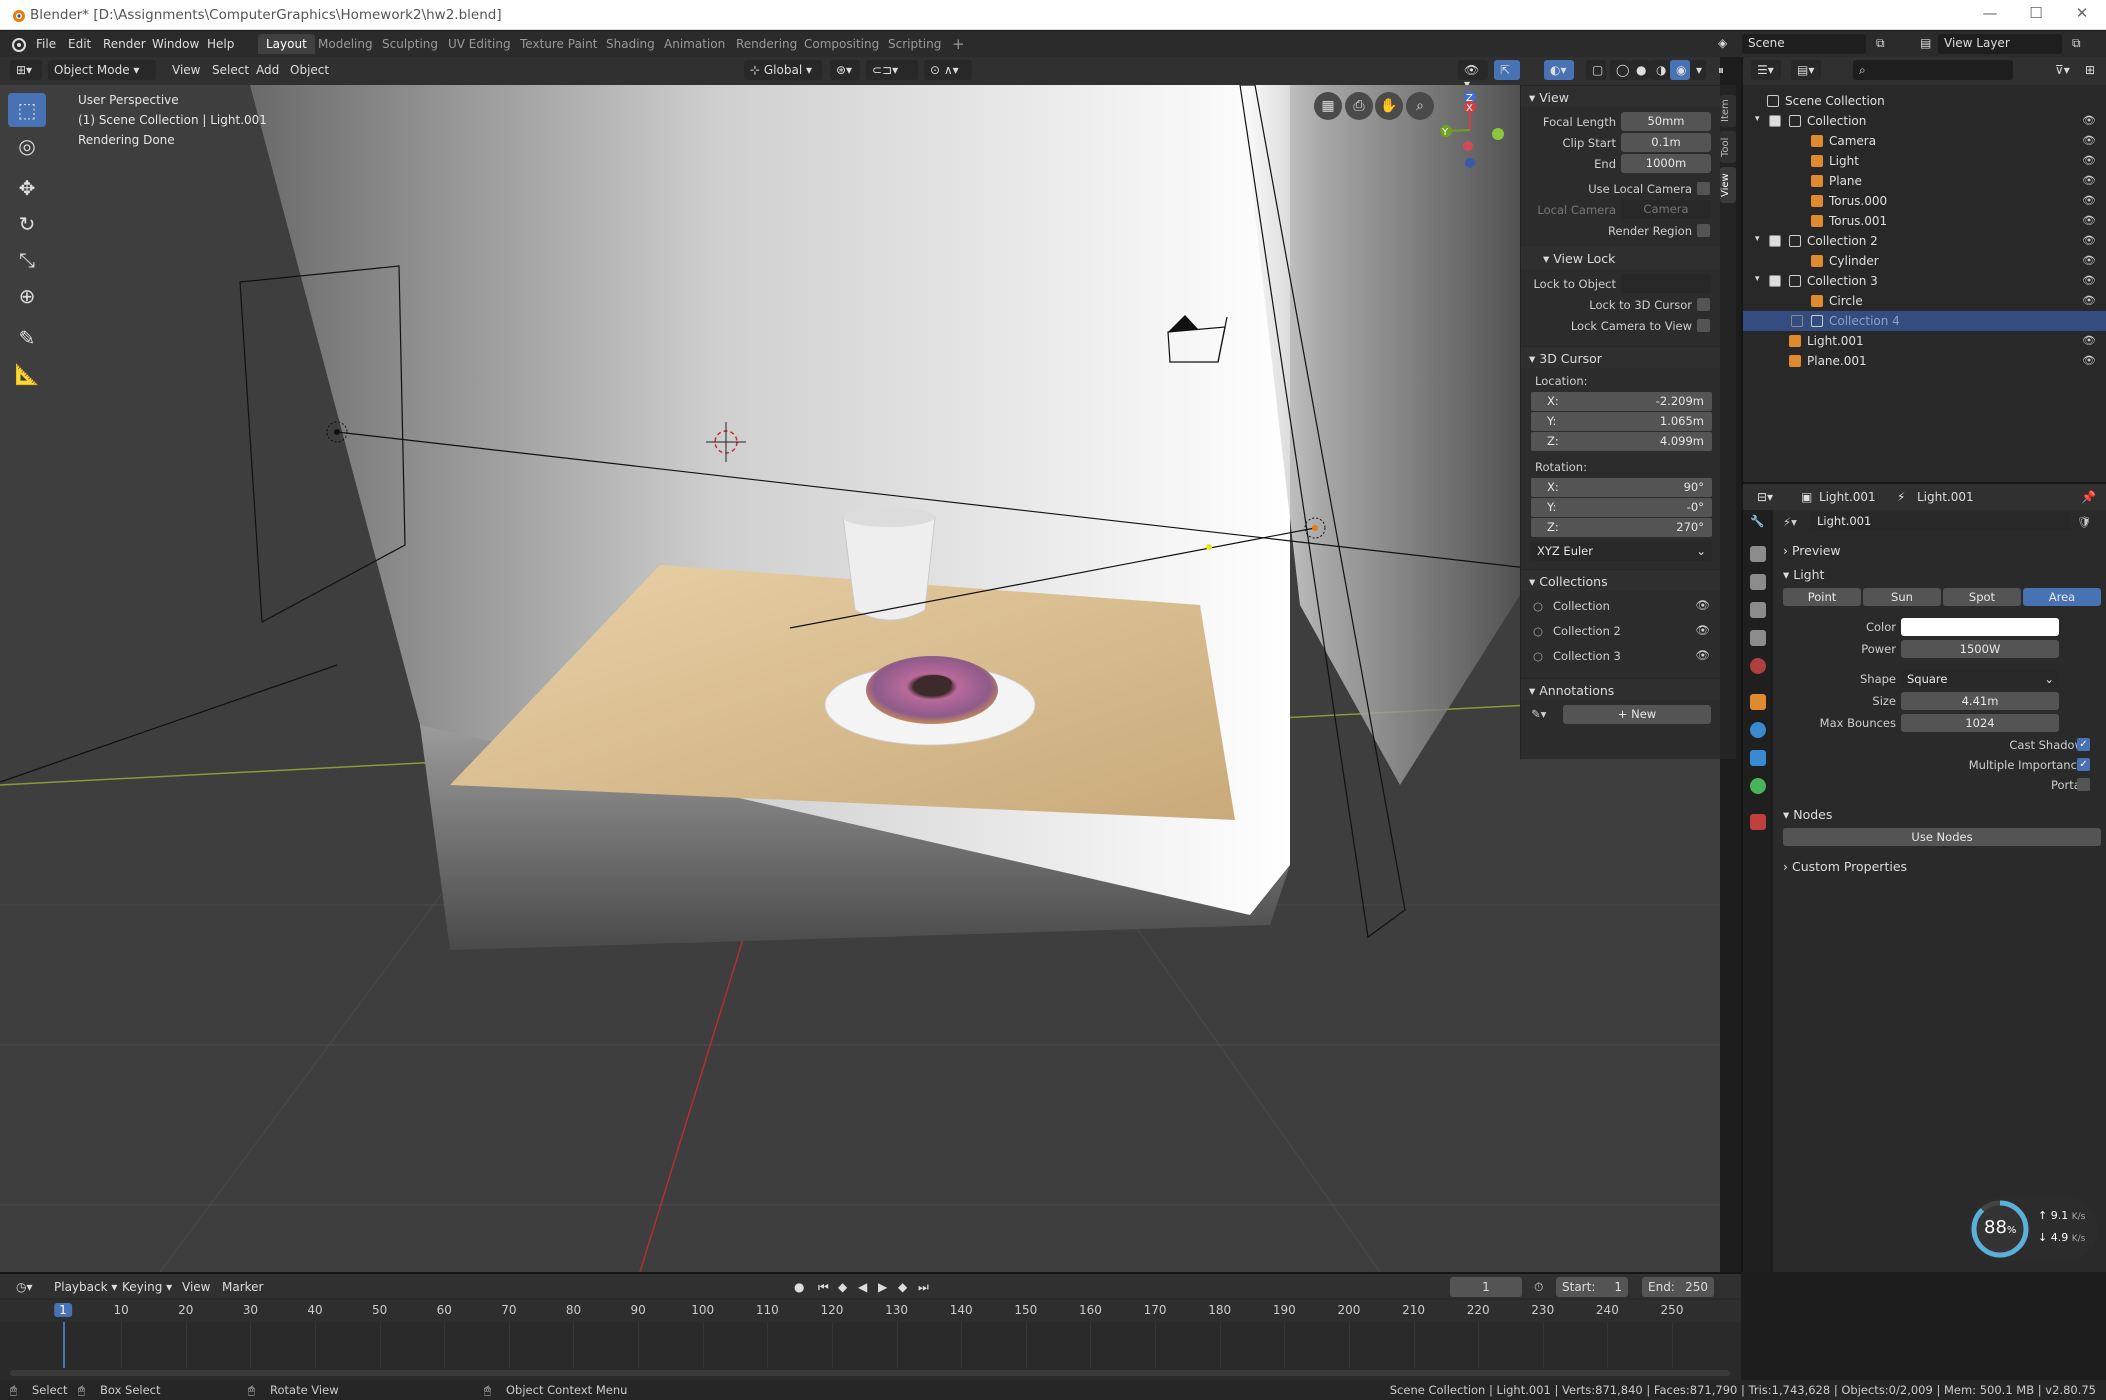  Describe the element at coordinates (1592, 1287) in the screenshot. I see `start-frame-field: Start: 1` at that location.